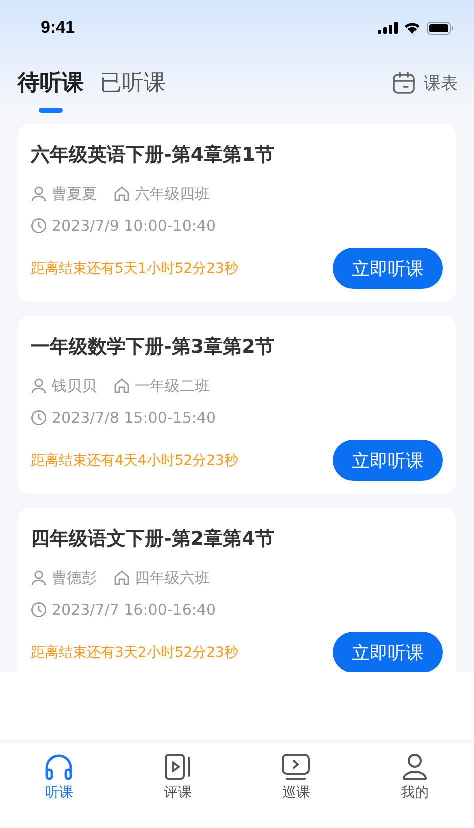  What do you see at coordinates (425, 83) in the screenshot?
I see `schedule-button: 课表` at bounding box center [425, 83].